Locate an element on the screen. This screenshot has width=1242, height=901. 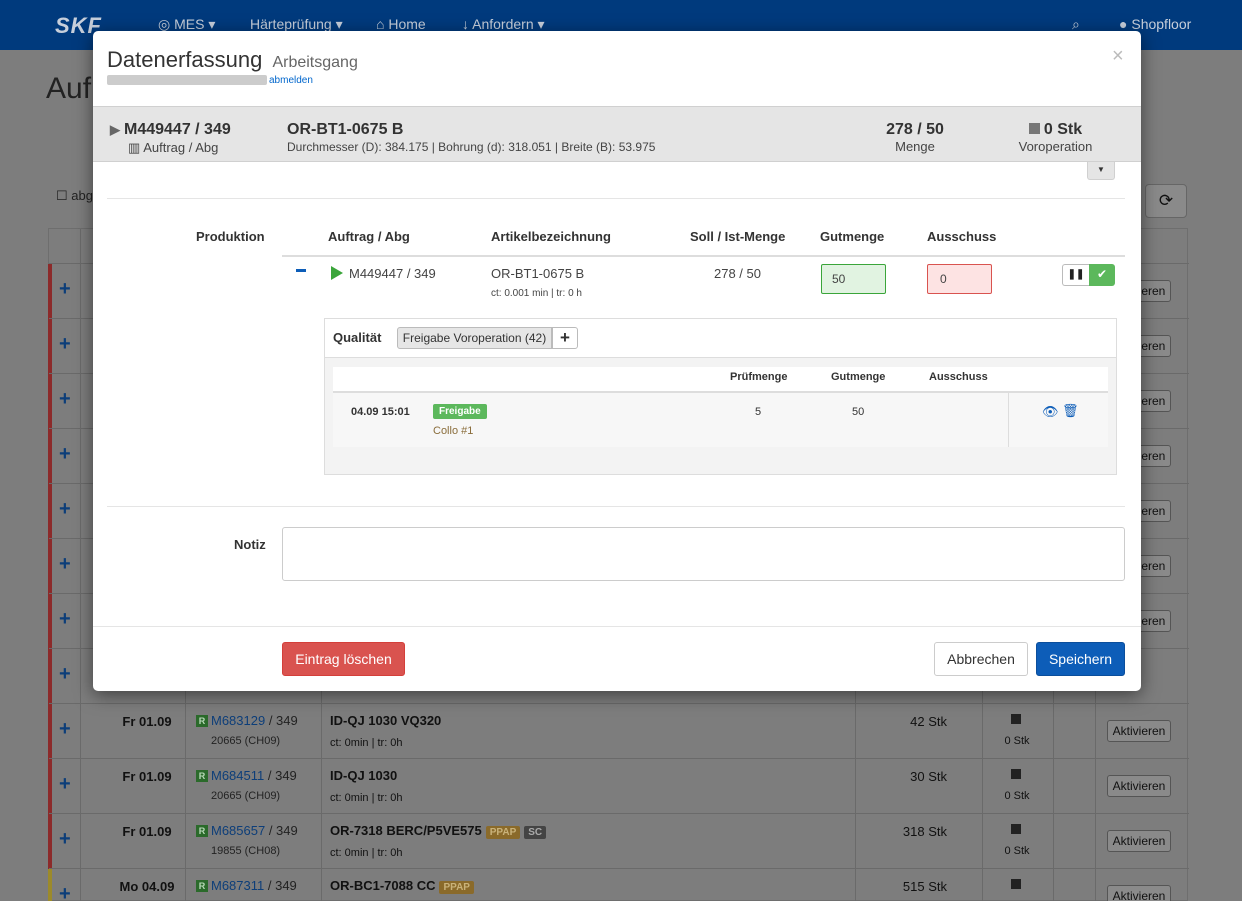
order-link: M683129 / 349 is located at coordinates (254, 720).